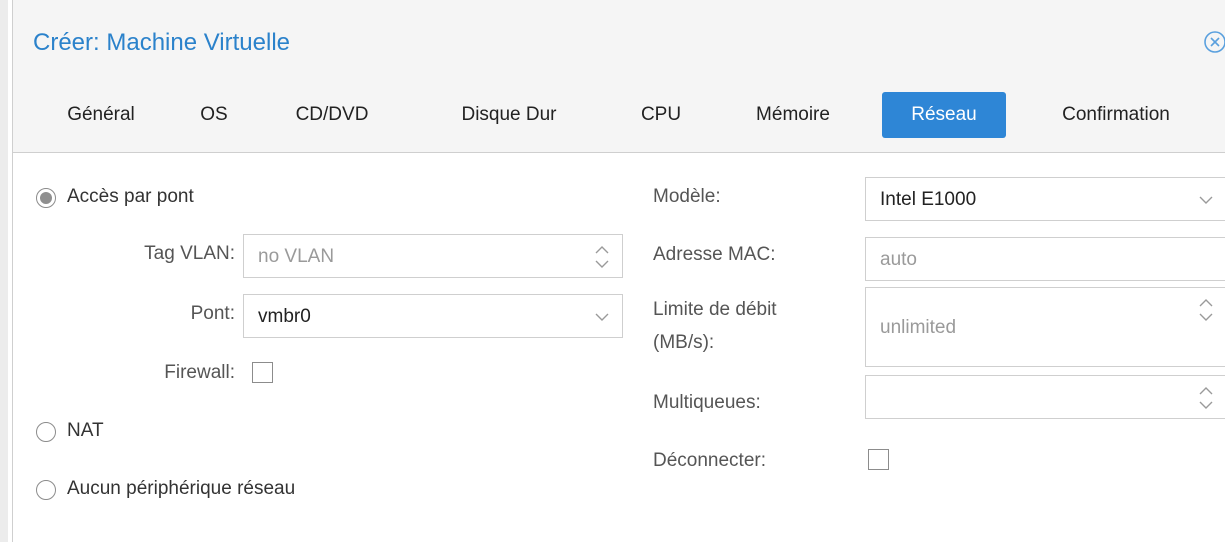 This screenshot has width=1225, height=542. Describe the element at coordinates (1116, 115) in the screenshot. I see `tab-confirmation: Confirmation` at that location.